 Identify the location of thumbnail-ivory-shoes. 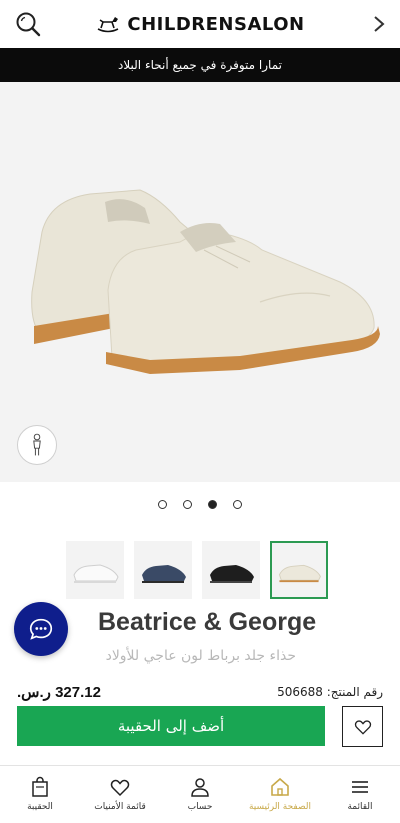
(299, 570).